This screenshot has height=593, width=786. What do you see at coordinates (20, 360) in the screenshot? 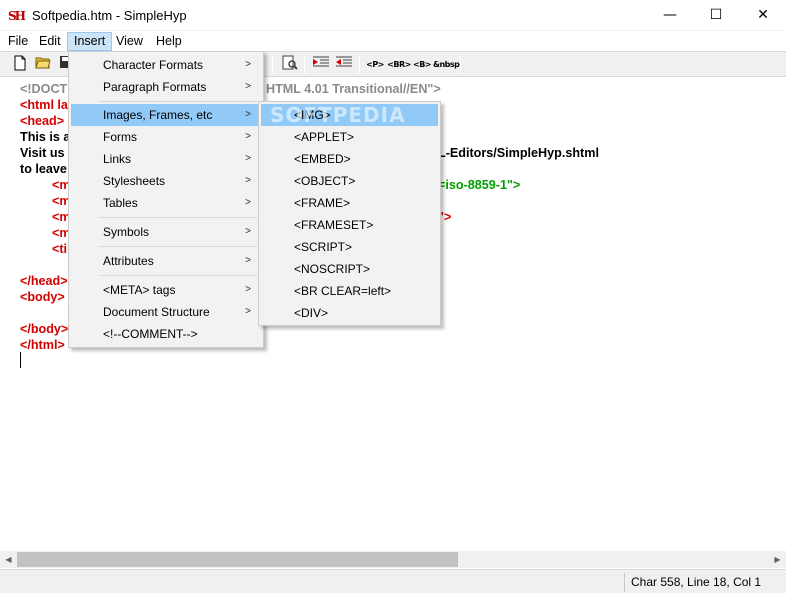
I see `text-caret` at bounding box center [20, 360].